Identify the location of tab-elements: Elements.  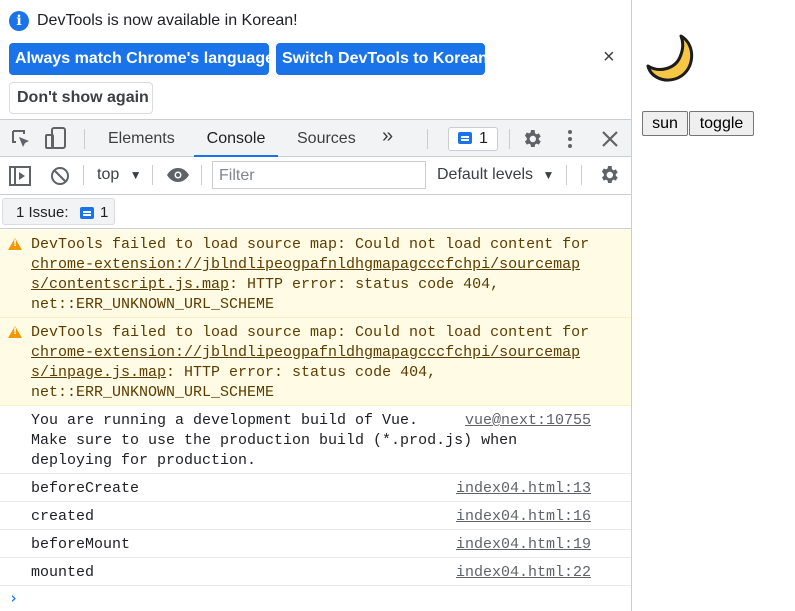
(141, 138).